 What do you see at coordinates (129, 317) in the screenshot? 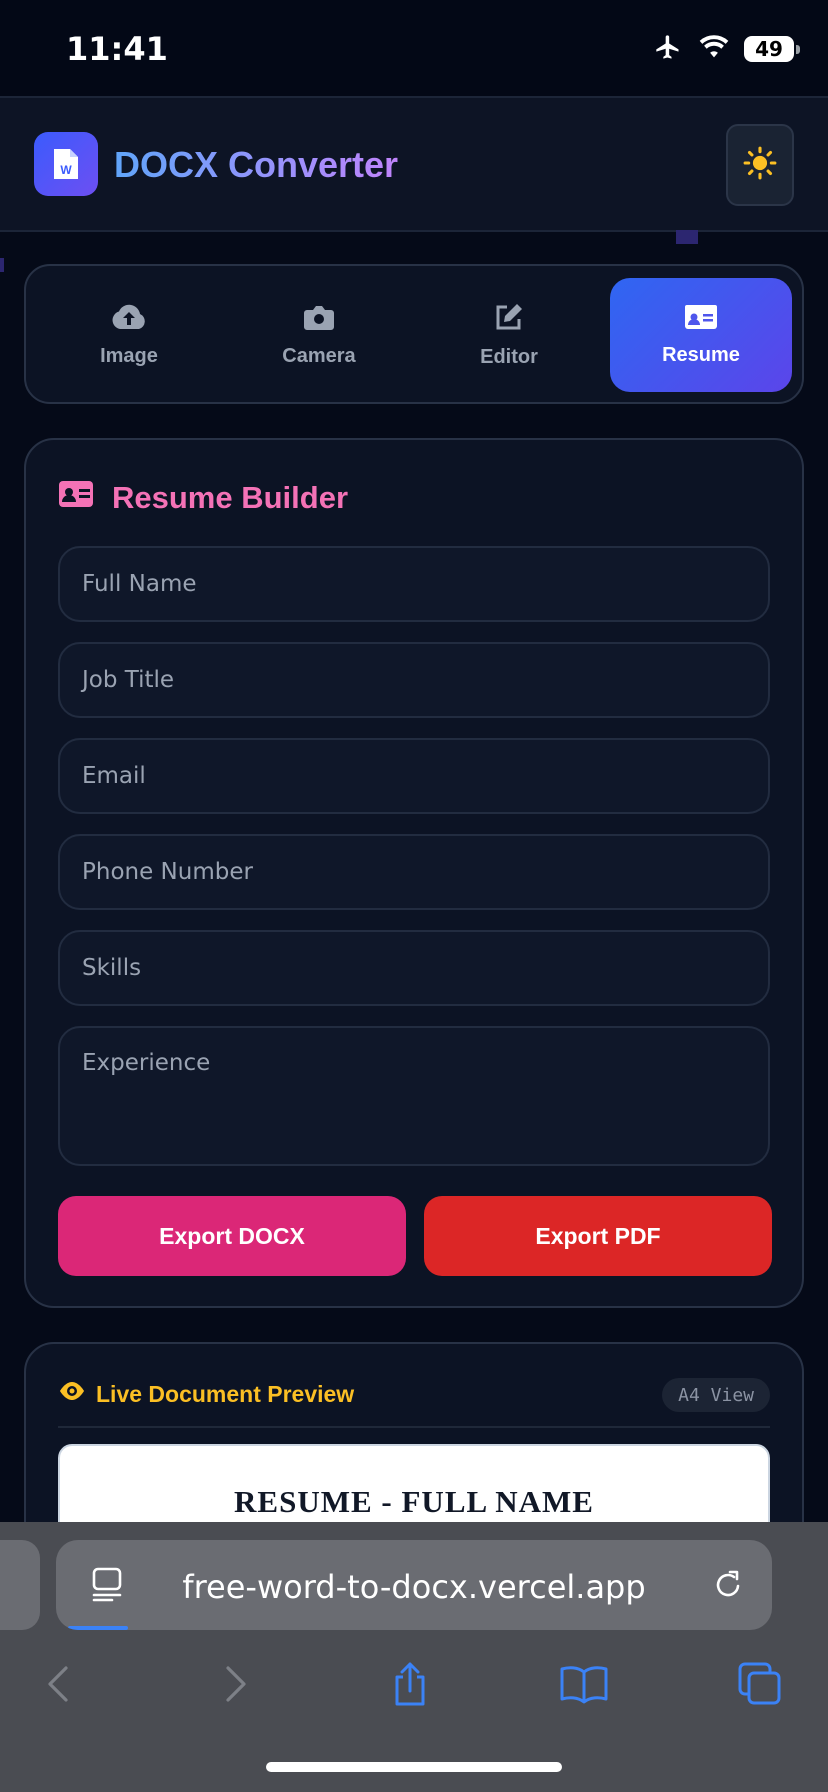
I see `cloud-upload-icon` at bounding box center [129, 317].